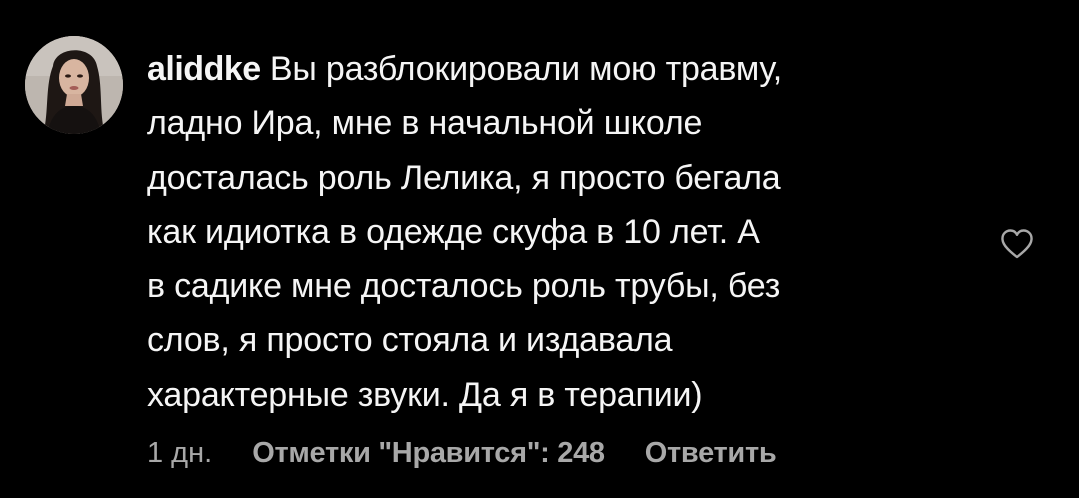 This screenshot has height=498, width=1079. I want to click on comment-username: aliddke, so click(204, 69).